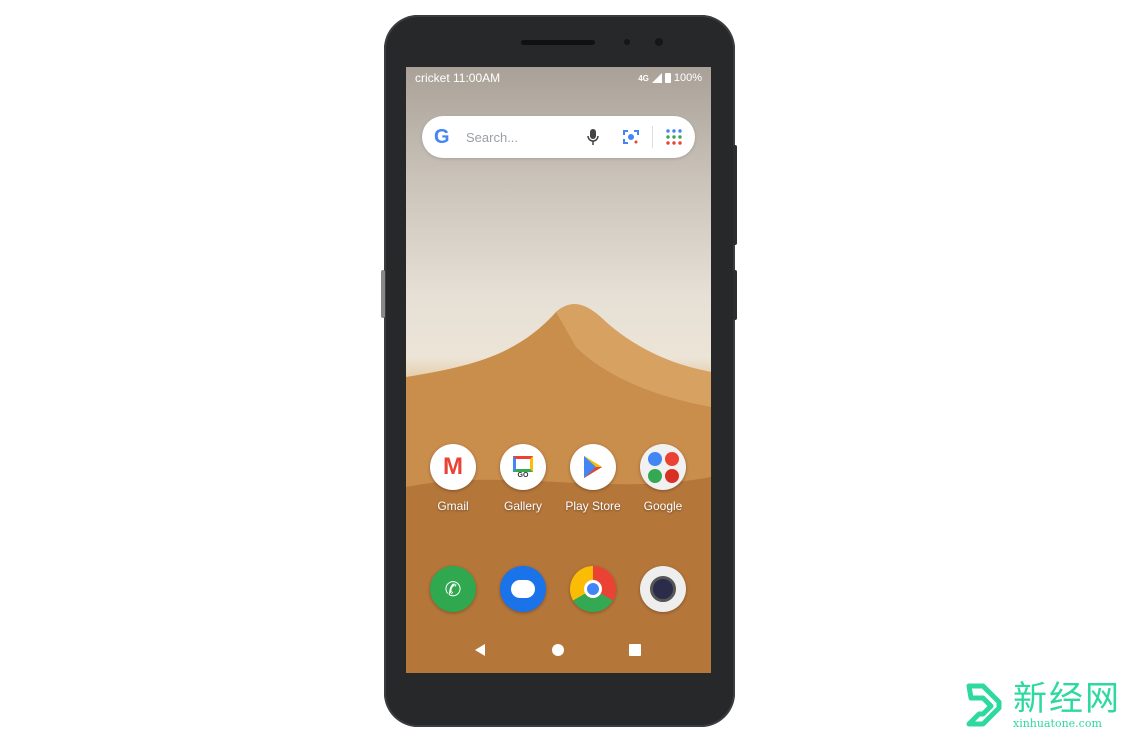 The width and height of the screenshot is (1138, 741). I want to click on camera-icon, so click(663, 589).